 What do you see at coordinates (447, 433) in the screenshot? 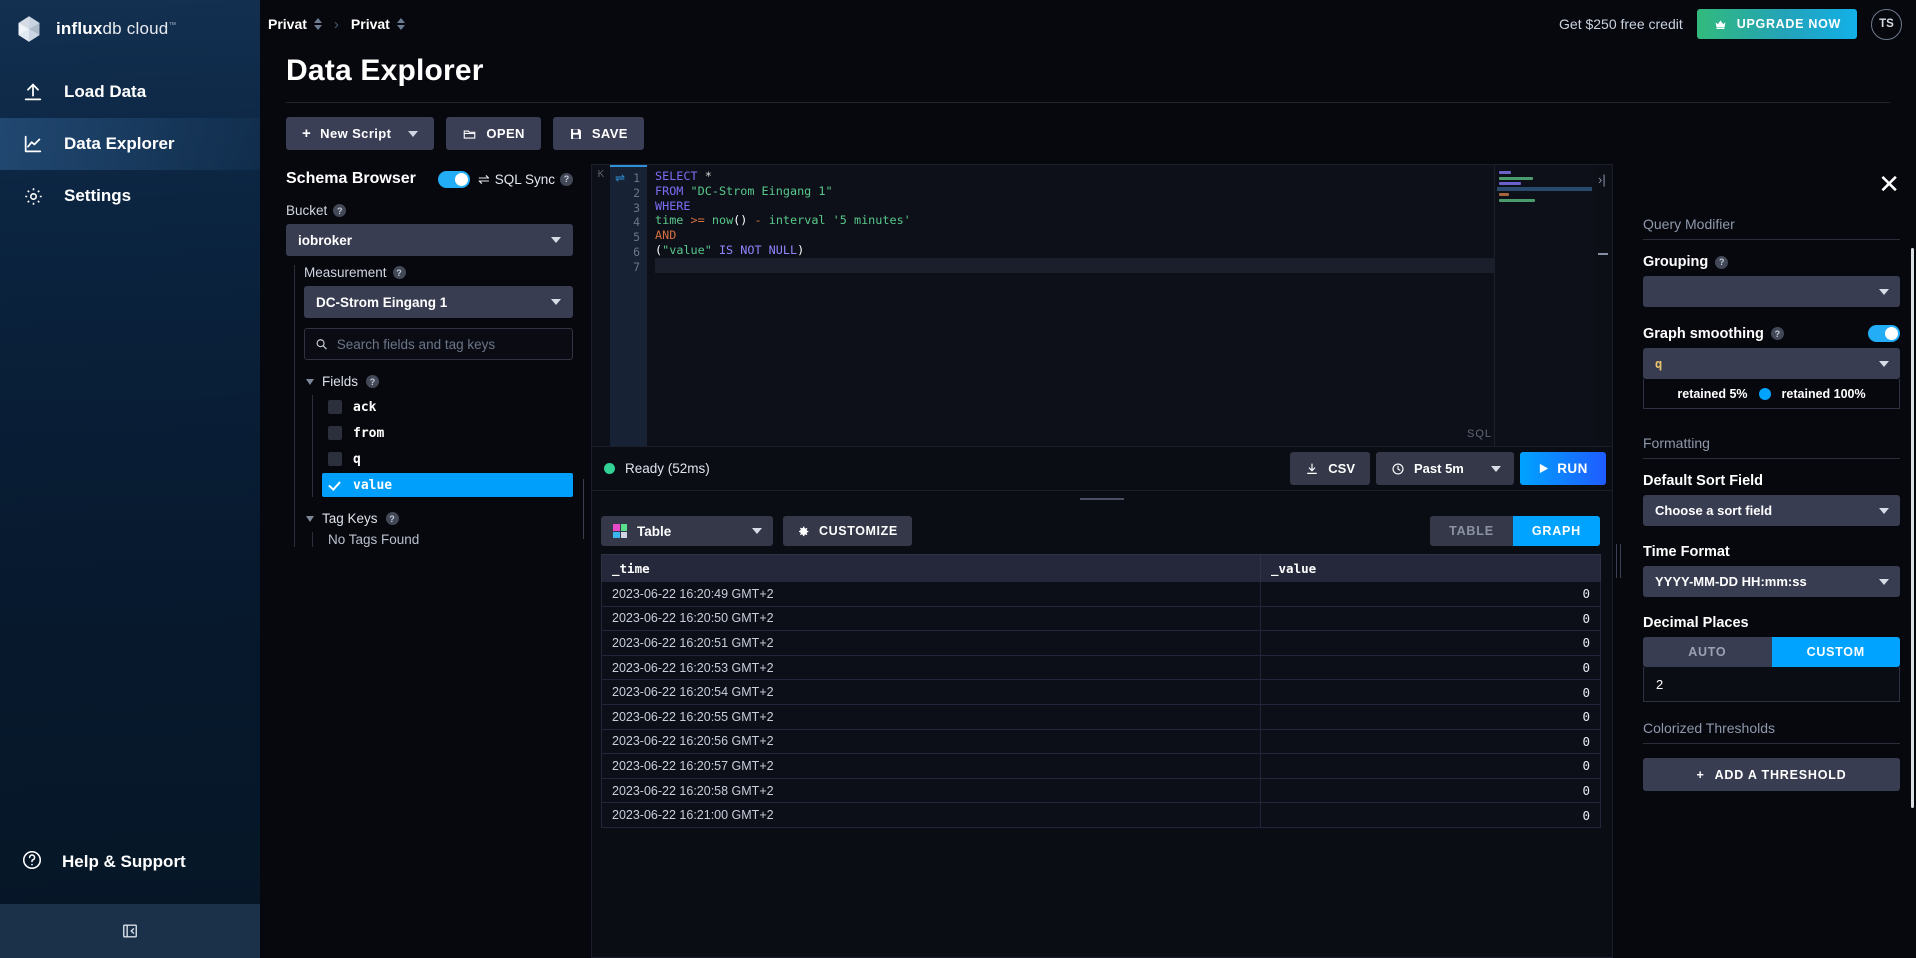
I see `field-item-from: from` at bounding box center [447, 433].